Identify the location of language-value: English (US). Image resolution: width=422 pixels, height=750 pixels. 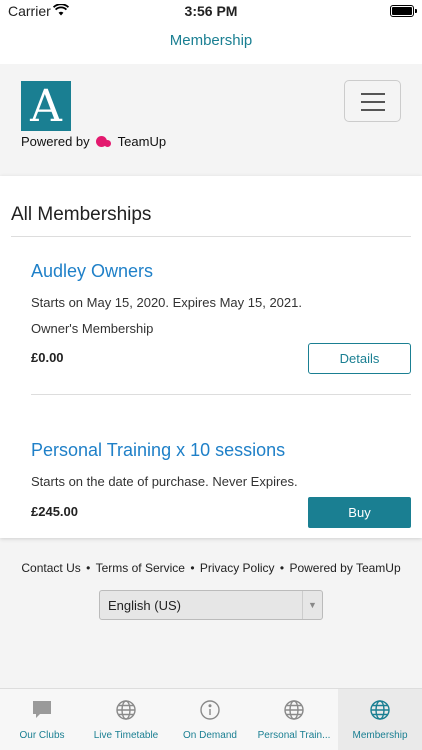
(144, 605).